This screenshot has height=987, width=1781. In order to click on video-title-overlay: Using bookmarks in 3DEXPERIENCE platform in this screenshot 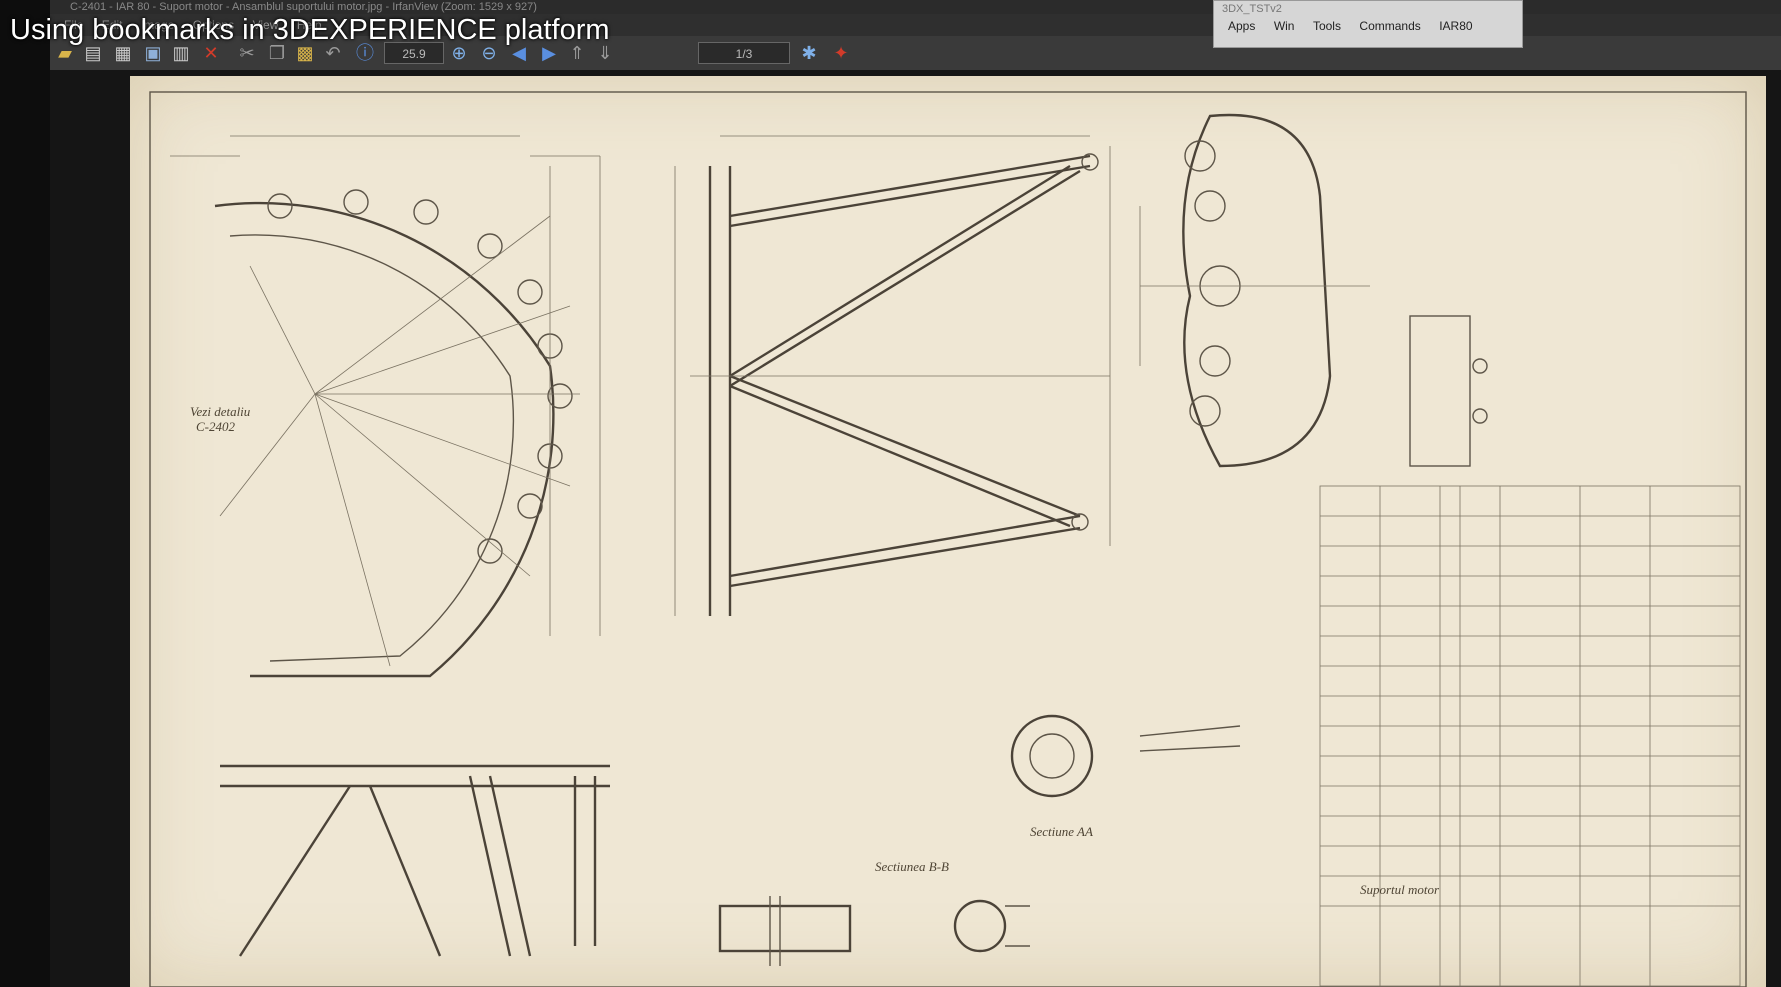, I will do `click(310, 30)`.